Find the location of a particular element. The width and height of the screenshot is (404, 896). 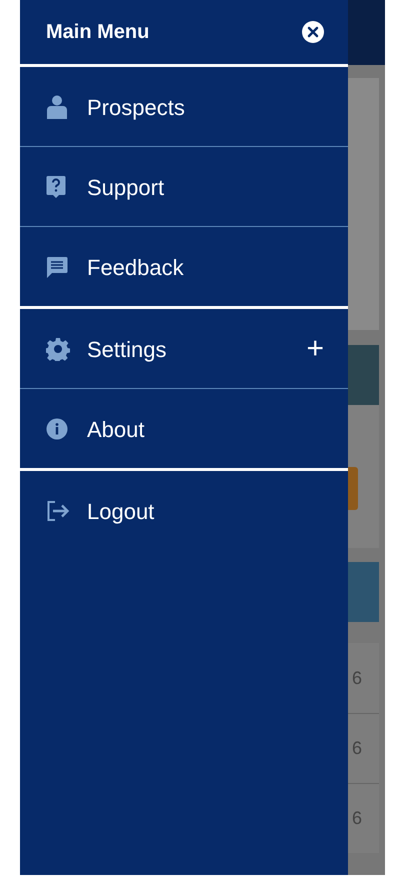

menu-item: Settings + is located at coordinates (184, 349).